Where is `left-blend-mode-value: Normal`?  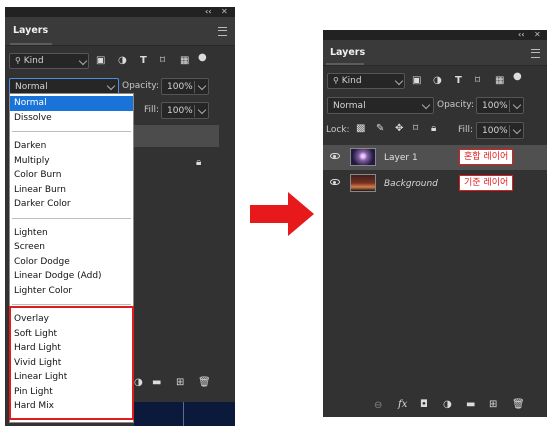 left-blend-mode-value: Normal is located at coordinates (31, 86).